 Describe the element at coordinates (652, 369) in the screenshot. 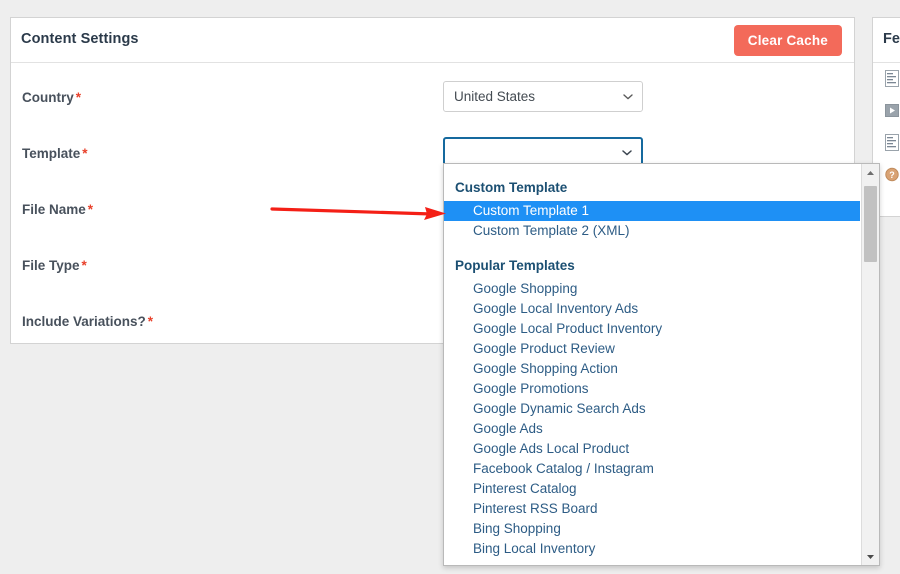

I see `dropdown-option: Google Shopping Action` at that location.